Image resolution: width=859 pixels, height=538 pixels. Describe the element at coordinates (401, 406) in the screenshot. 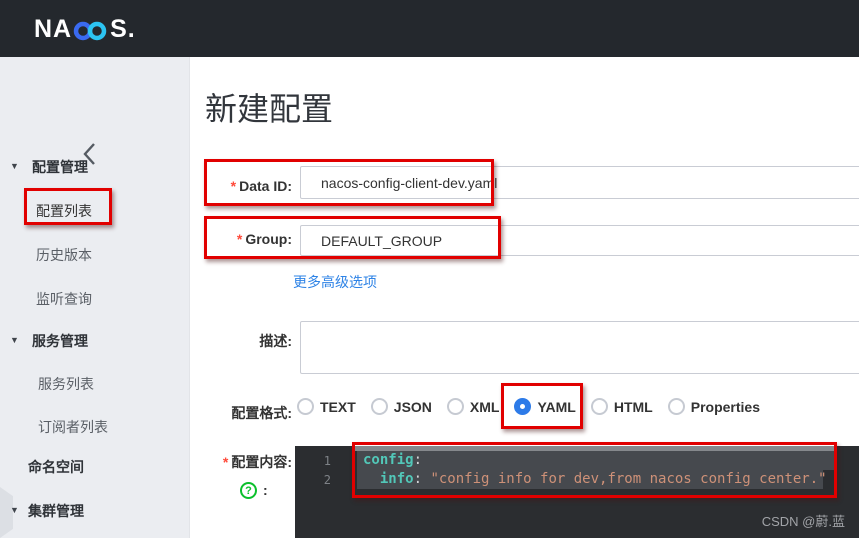

I see `format-option-json: JSON` at that location.